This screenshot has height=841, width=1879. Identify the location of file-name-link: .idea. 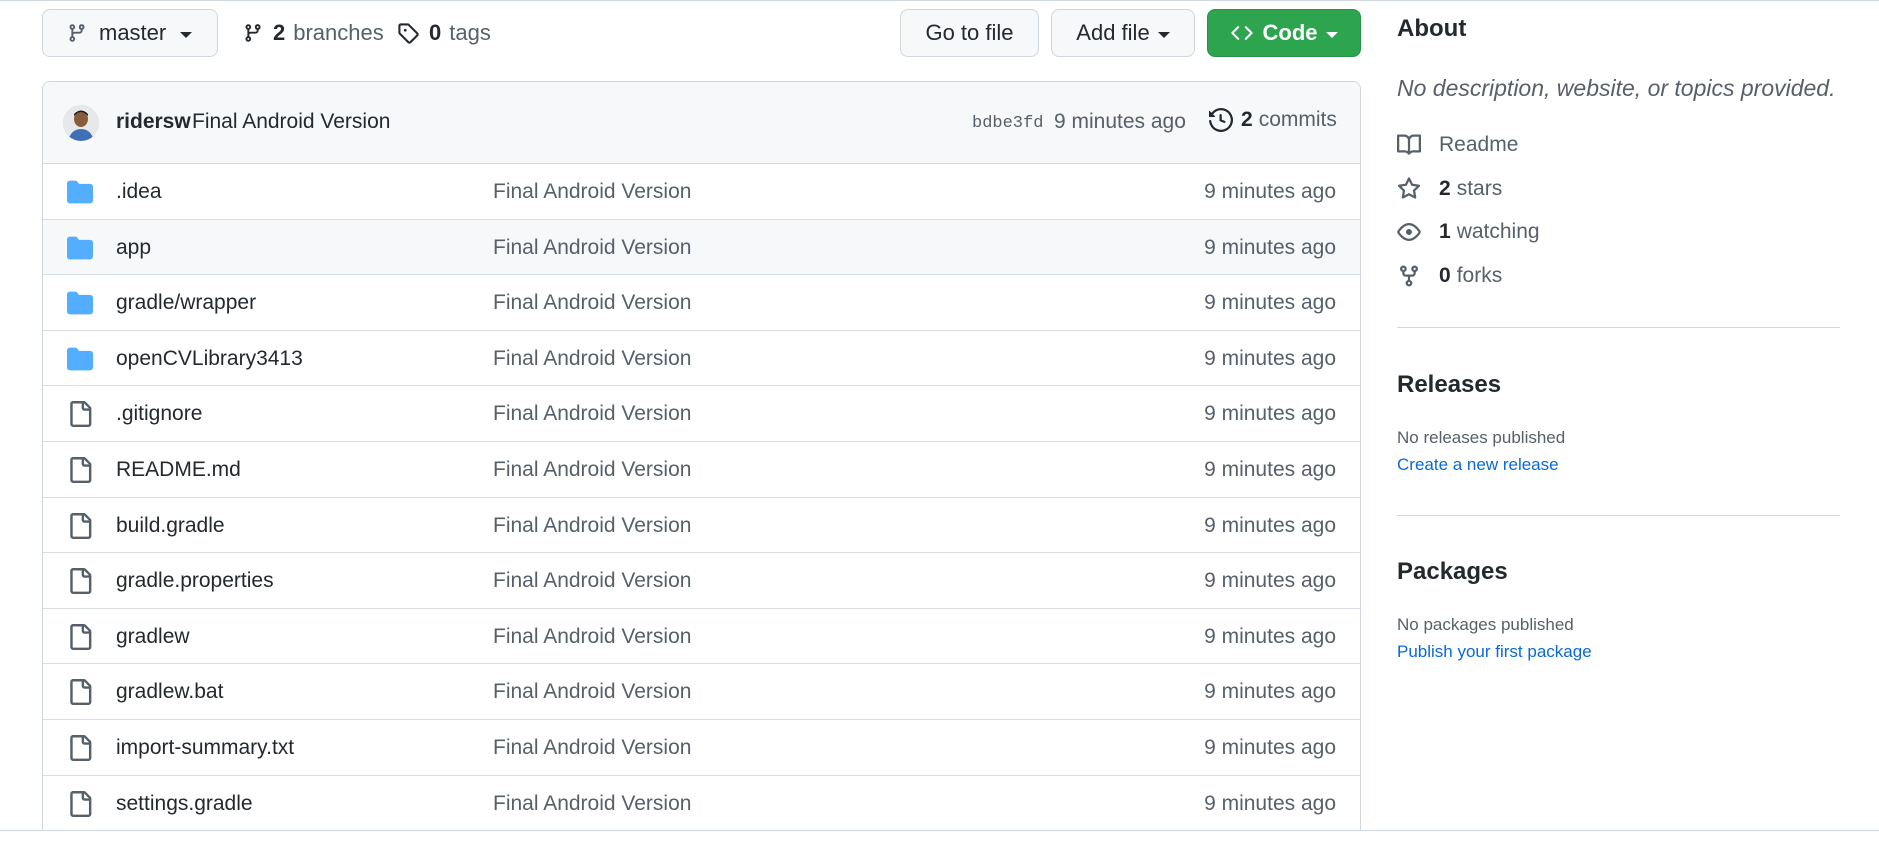
(139, 192).